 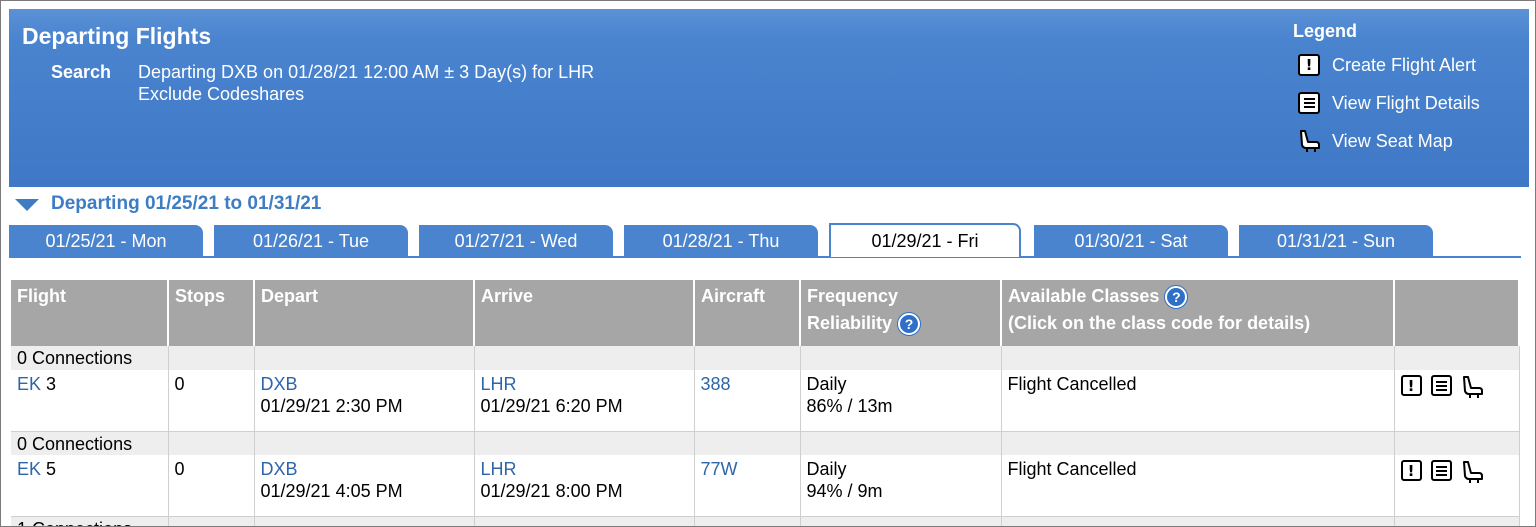 I want to click on frequency-cell: Daily 86% / 13m, so click(x=901, y=400).